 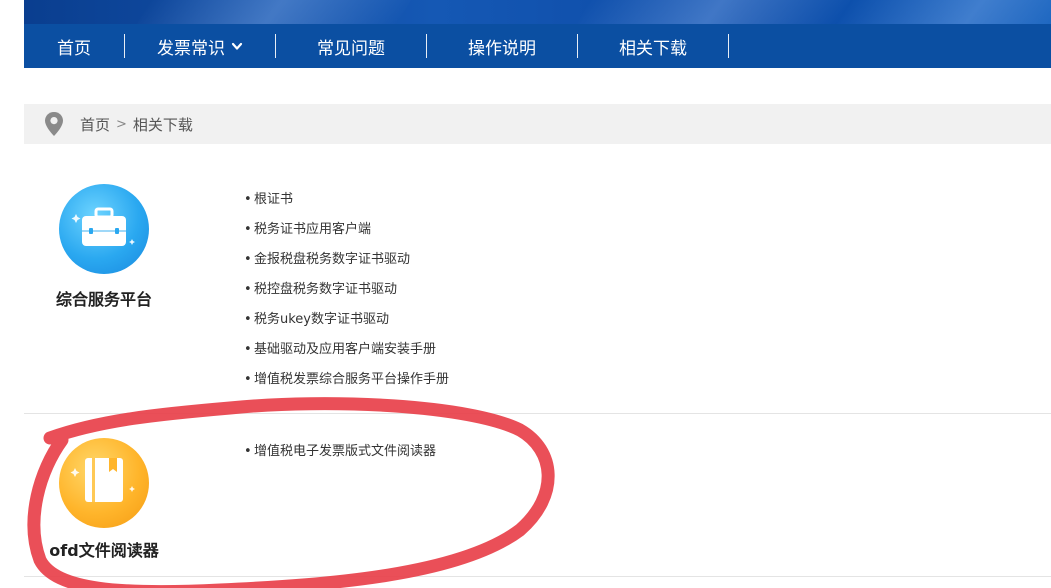 I want to click on header-banner, so click(x=537, y=12).